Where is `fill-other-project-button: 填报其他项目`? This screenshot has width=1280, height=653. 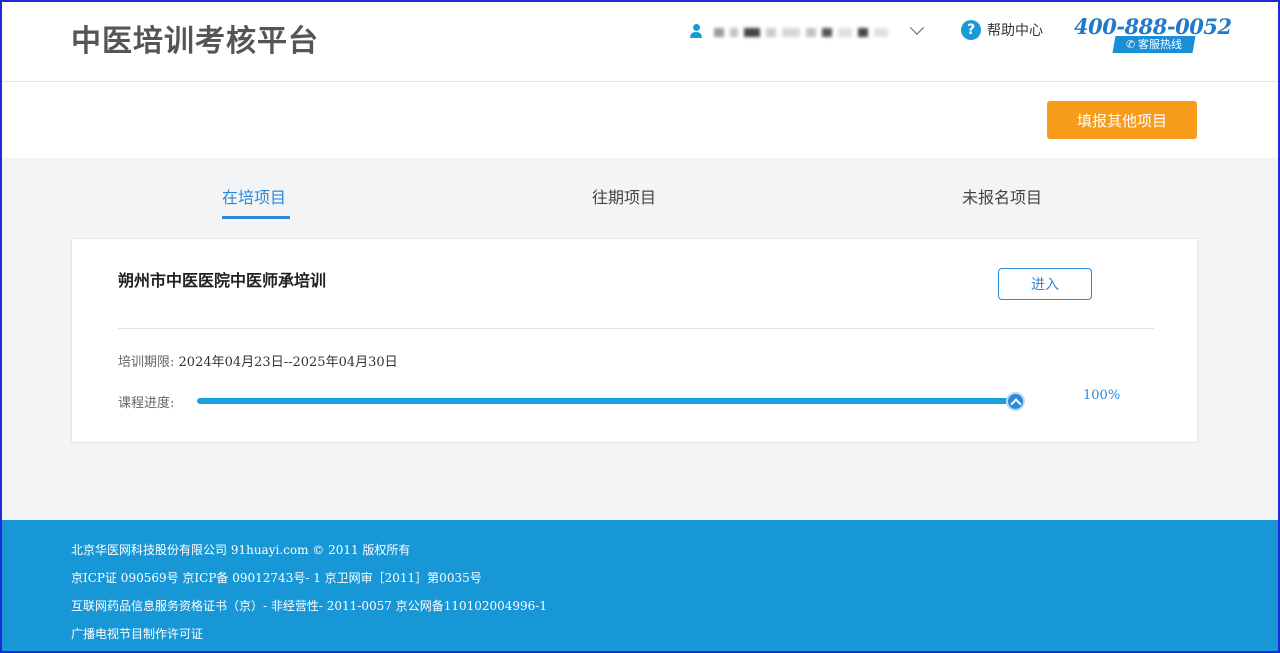
fill-other-project-button: 填报其他项目 is located at coordinates (1122, 120).